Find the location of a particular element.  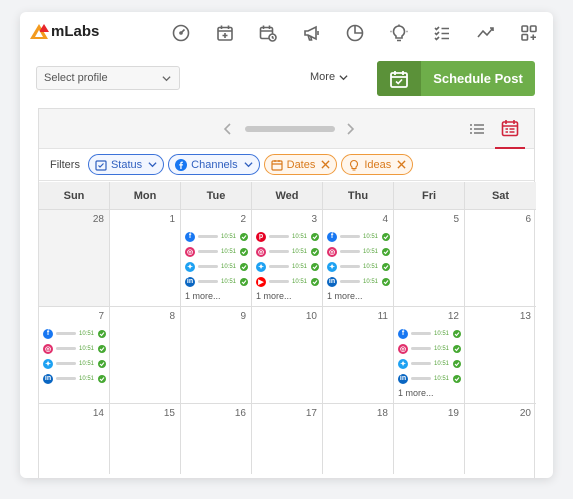

calendar-add-icon is located at coordinates (225, 33).